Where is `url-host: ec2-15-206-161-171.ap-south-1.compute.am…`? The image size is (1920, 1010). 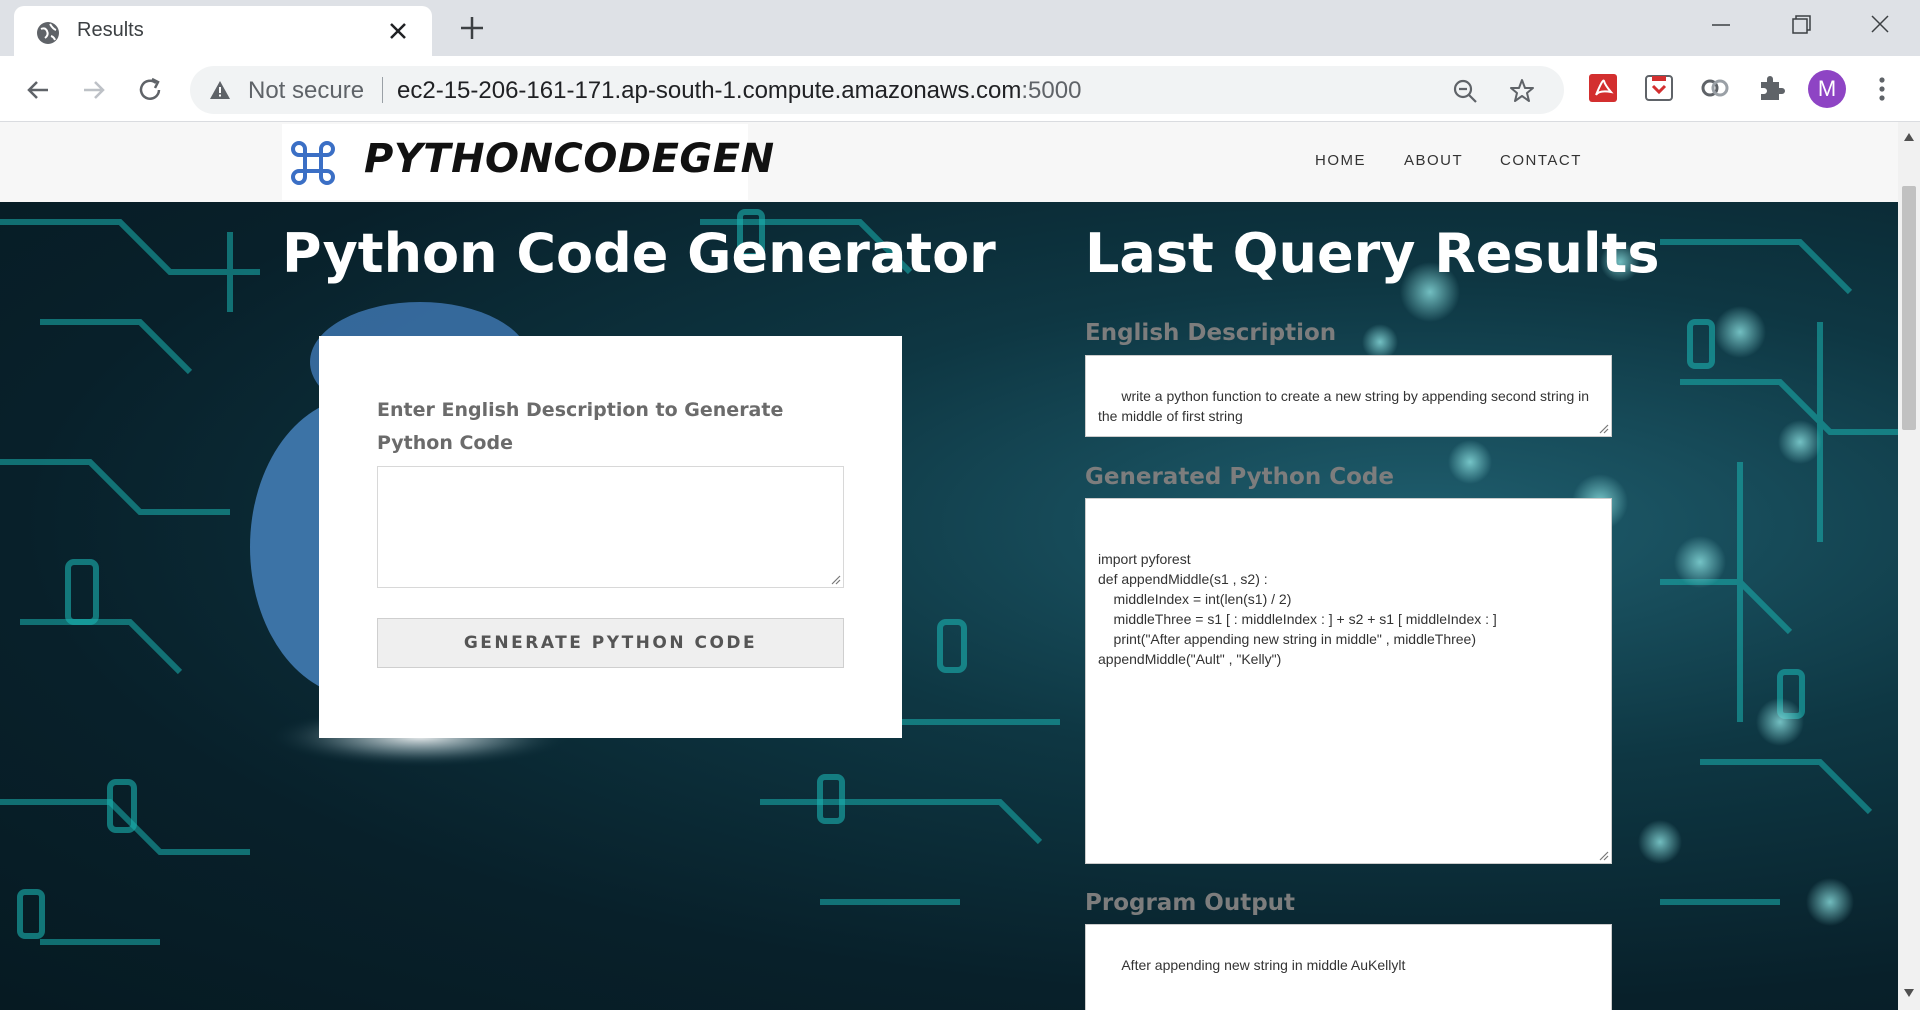 url-host: ec2-15-206-161-171.ap-south-1.compute.am… is located at coordinates (709, 90).